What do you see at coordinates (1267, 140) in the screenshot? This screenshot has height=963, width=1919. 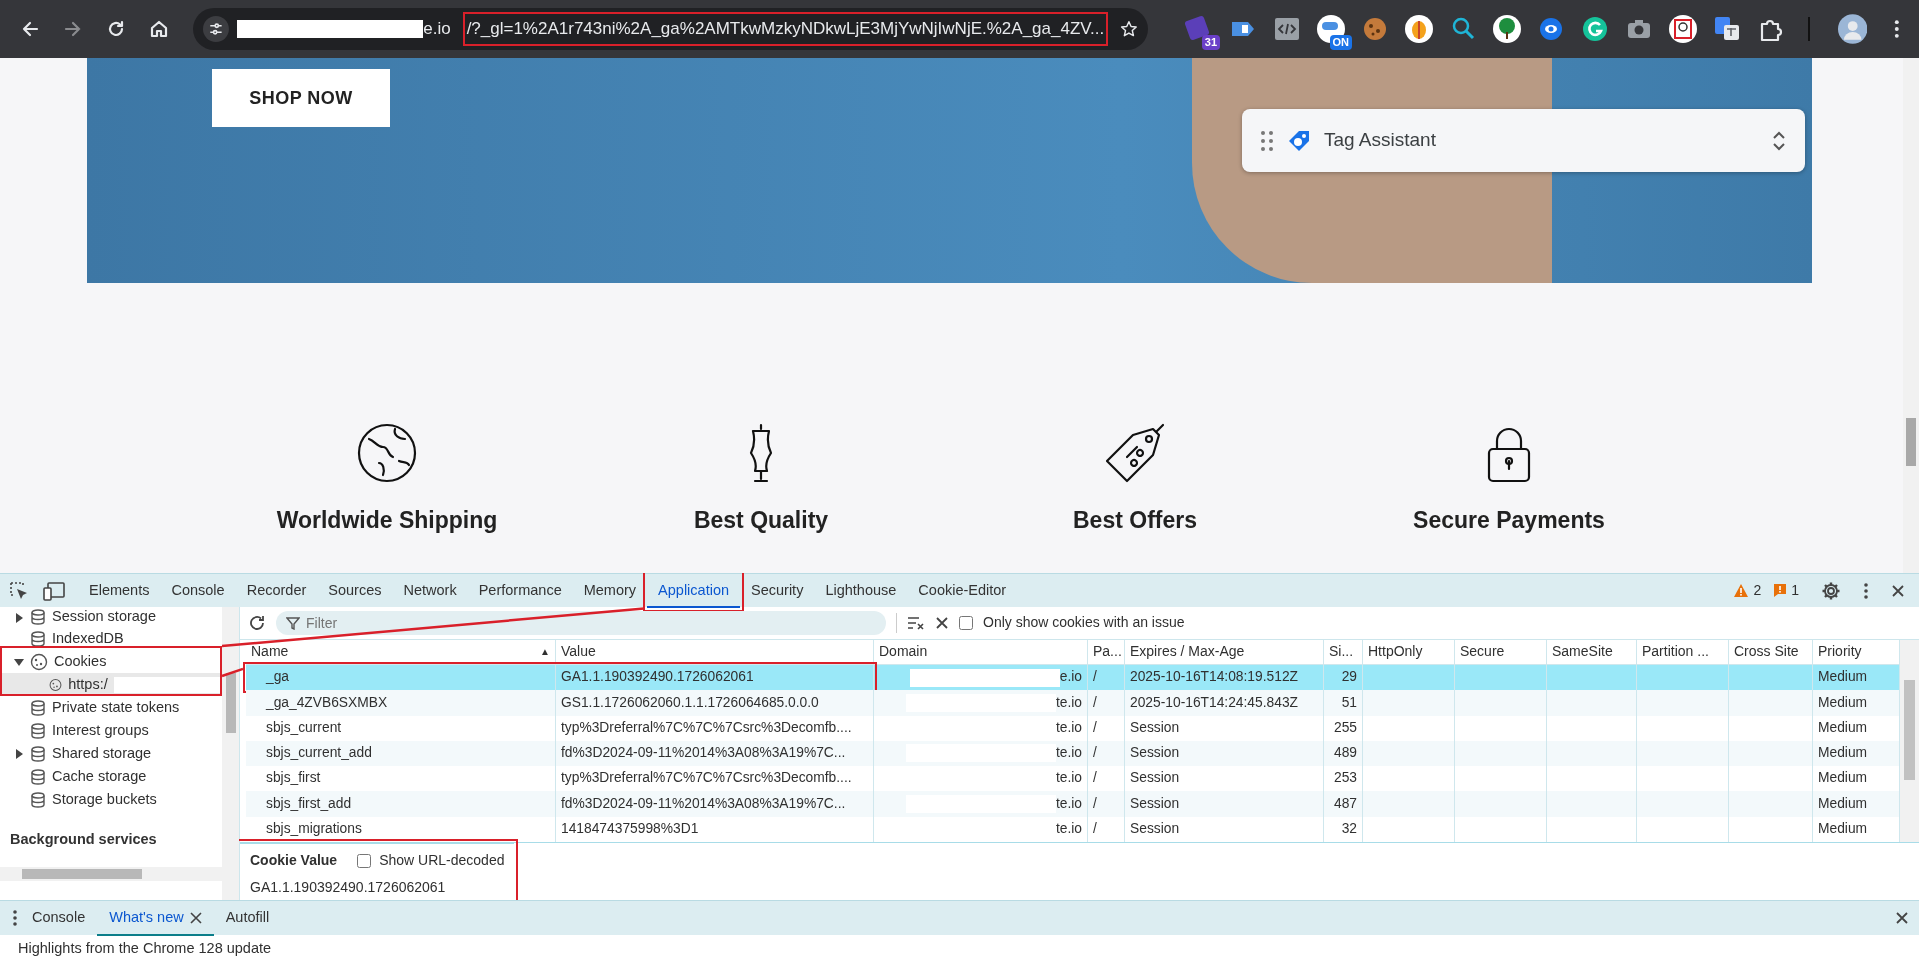 I see `drag-handle-icon` at bounding box center [1267, 140].